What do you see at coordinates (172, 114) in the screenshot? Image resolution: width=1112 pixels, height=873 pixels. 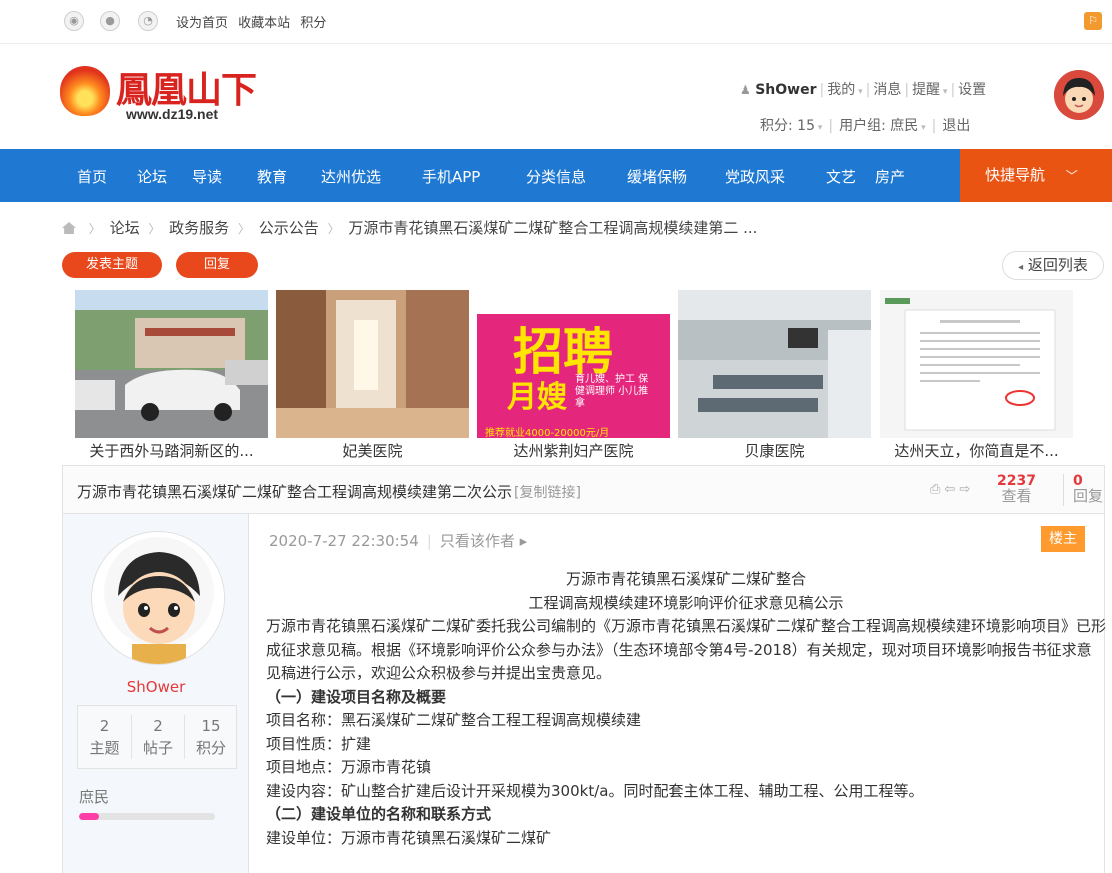 I see `logo-url: www.dz19.net` at bounding box center [172, 114].